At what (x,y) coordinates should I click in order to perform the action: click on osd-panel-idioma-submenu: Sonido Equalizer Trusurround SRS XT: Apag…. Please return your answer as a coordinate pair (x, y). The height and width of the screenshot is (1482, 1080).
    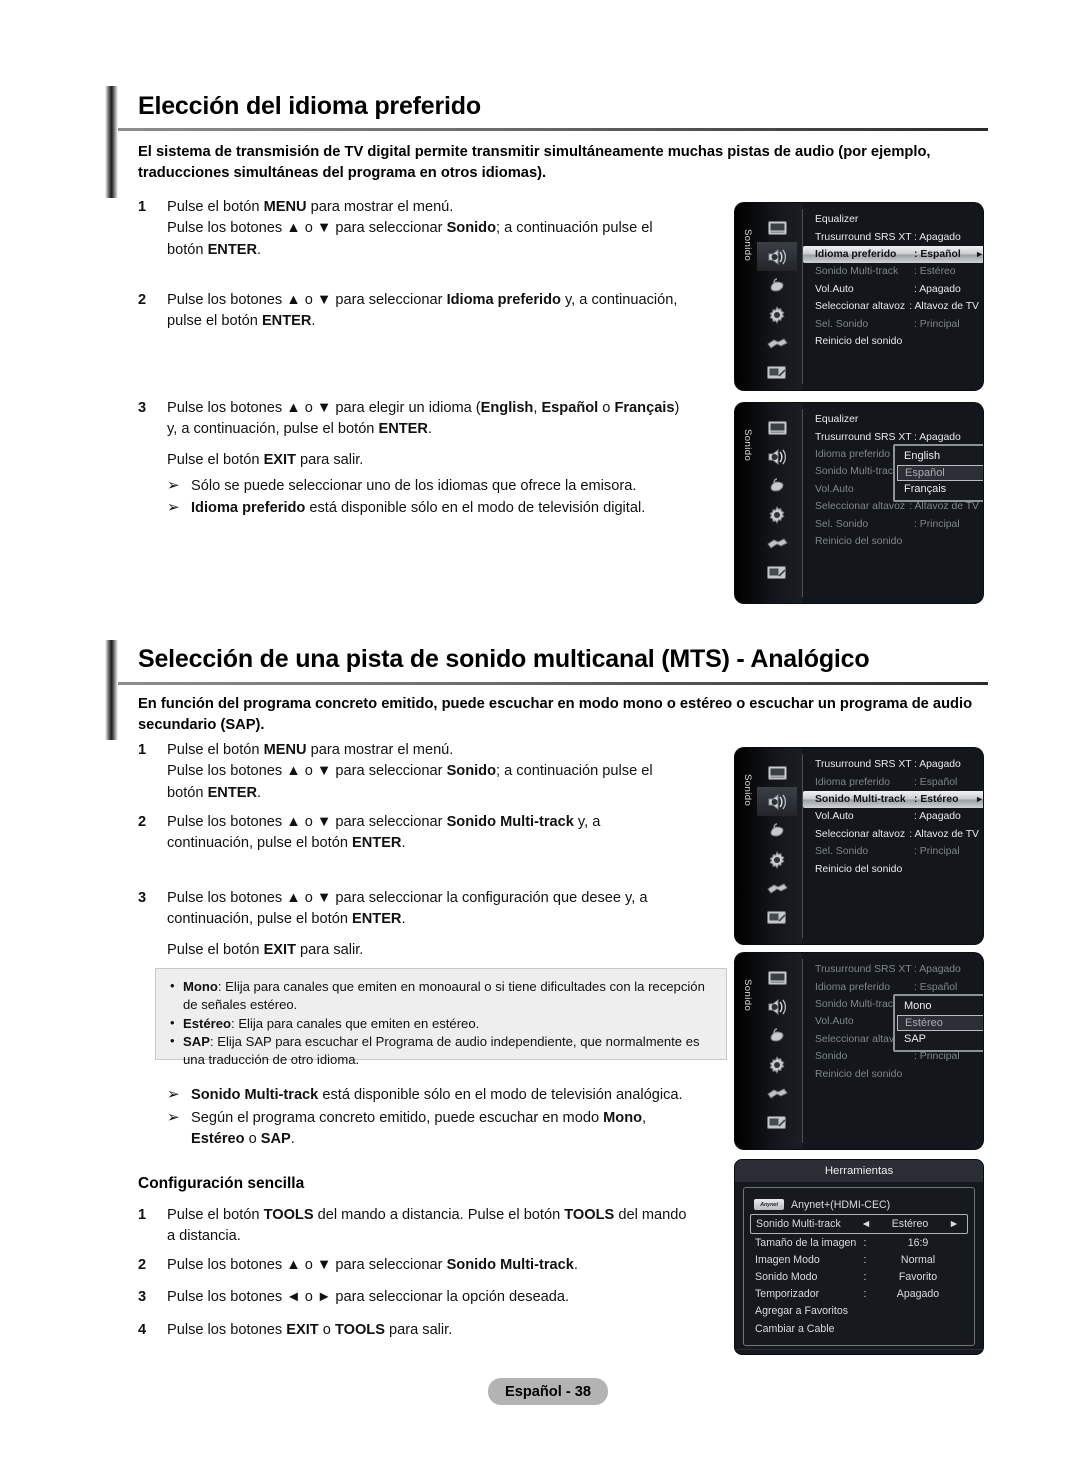
    Looking at the image, I should click on (859, 503).